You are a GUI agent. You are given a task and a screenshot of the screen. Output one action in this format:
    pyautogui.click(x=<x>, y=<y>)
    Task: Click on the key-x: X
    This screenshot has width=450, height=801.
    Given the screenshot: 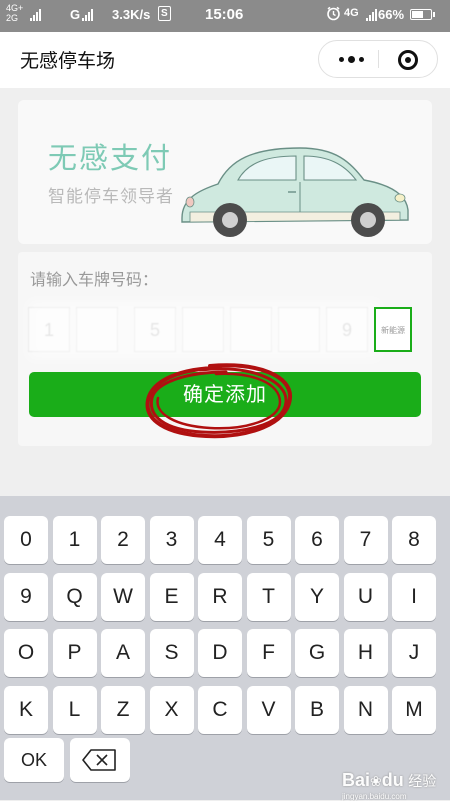 What is the action you would take?
    pyautogui.click(x=171, y=709)
    